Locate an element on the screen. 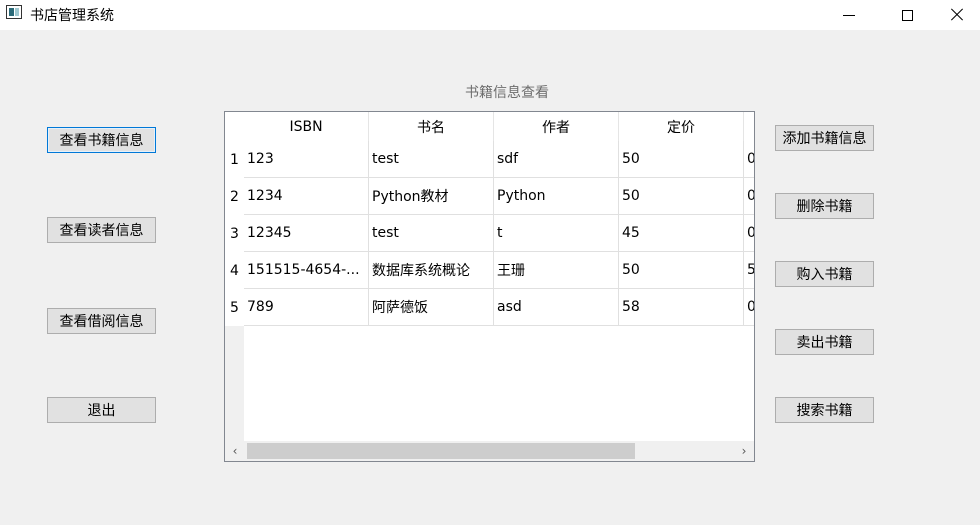 Image resolution: width=980 pixels, height=525 pixels. table-cell-isbn: 789 is located at coordinates (306, 307).